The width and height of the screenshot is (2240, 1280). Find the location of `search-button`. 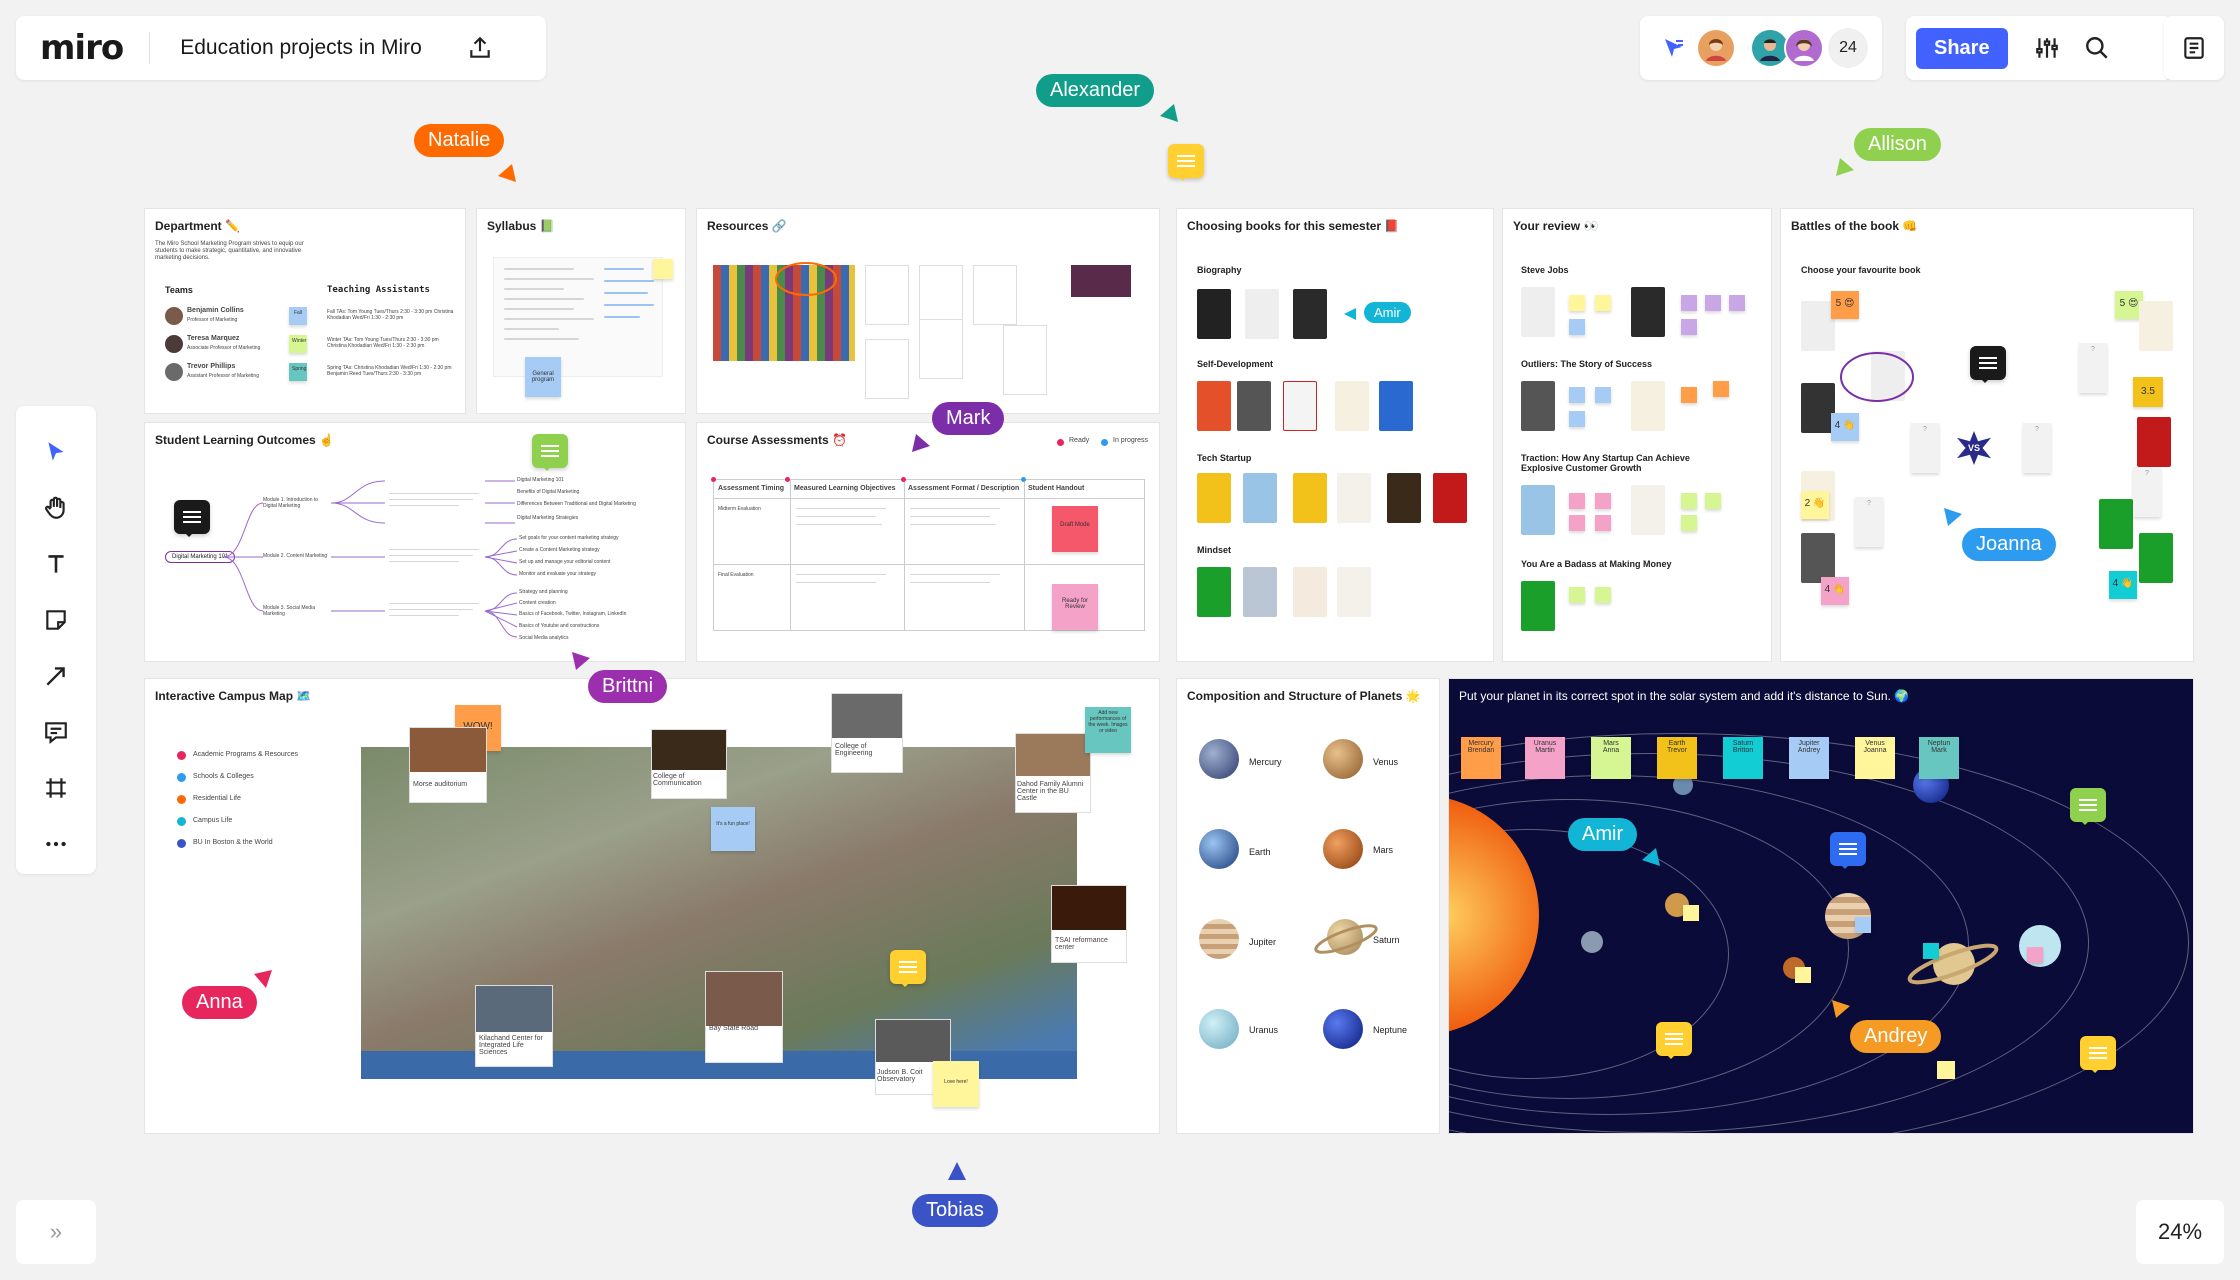

search-button is located at coordinates (2097, 48).